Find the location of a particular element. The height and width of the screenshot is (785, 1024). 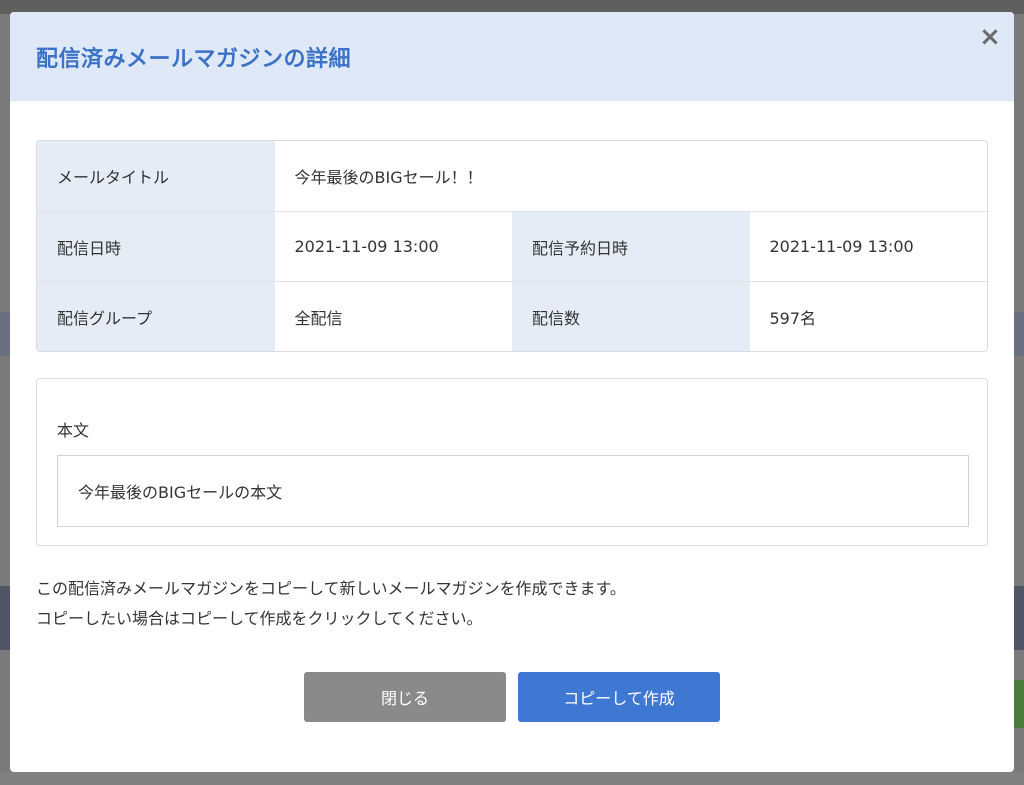

sent-at-label: 配信日時 is located at coordinates (156, 246).